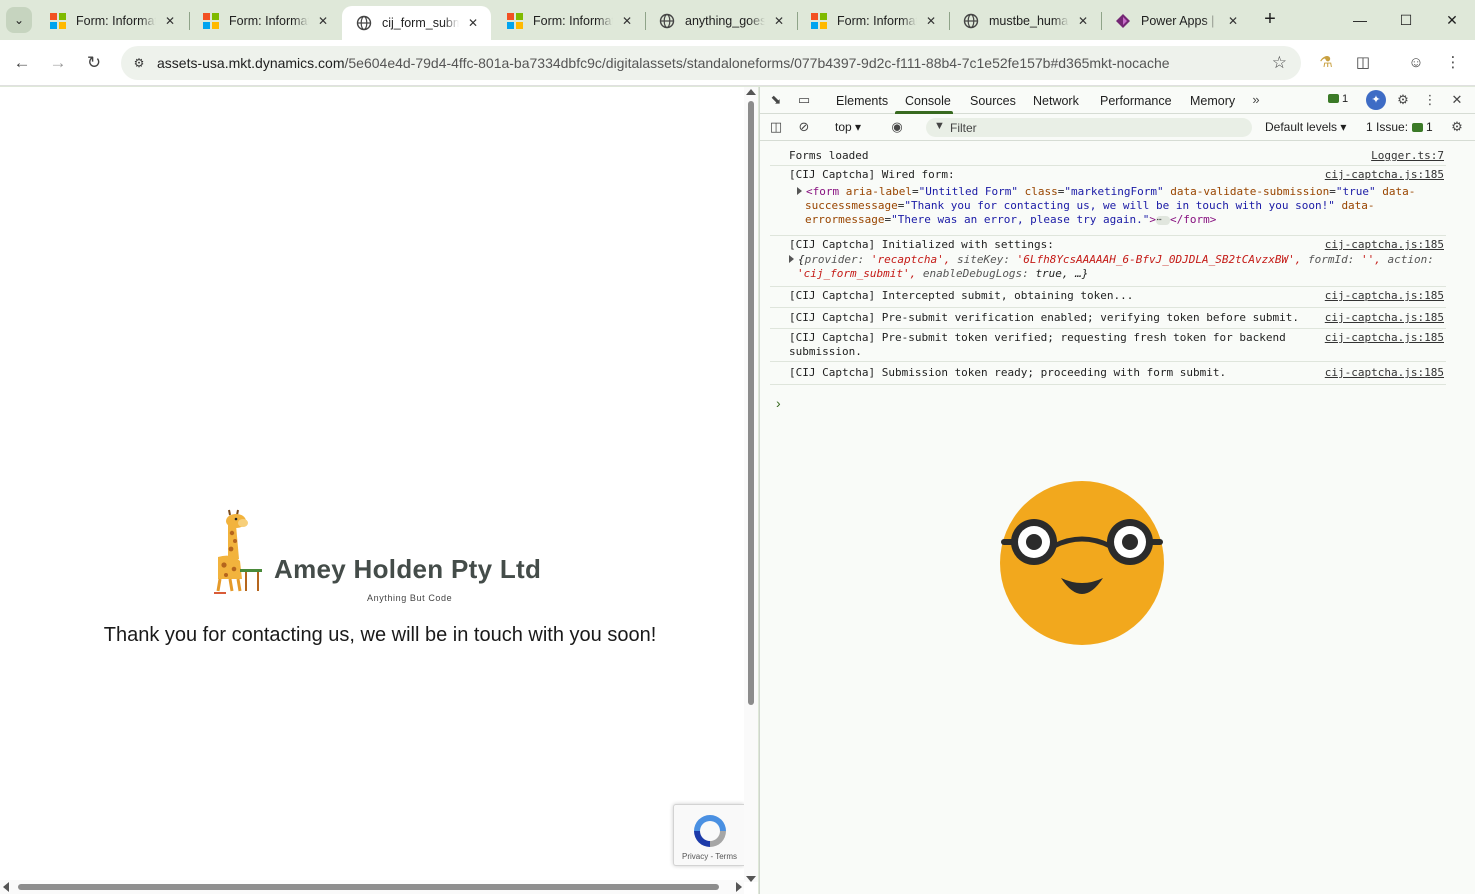  Describe the element at coordinates (112, 21) in the screenshot. I see `tab-form-1: Form: Informat ✕` at that location.